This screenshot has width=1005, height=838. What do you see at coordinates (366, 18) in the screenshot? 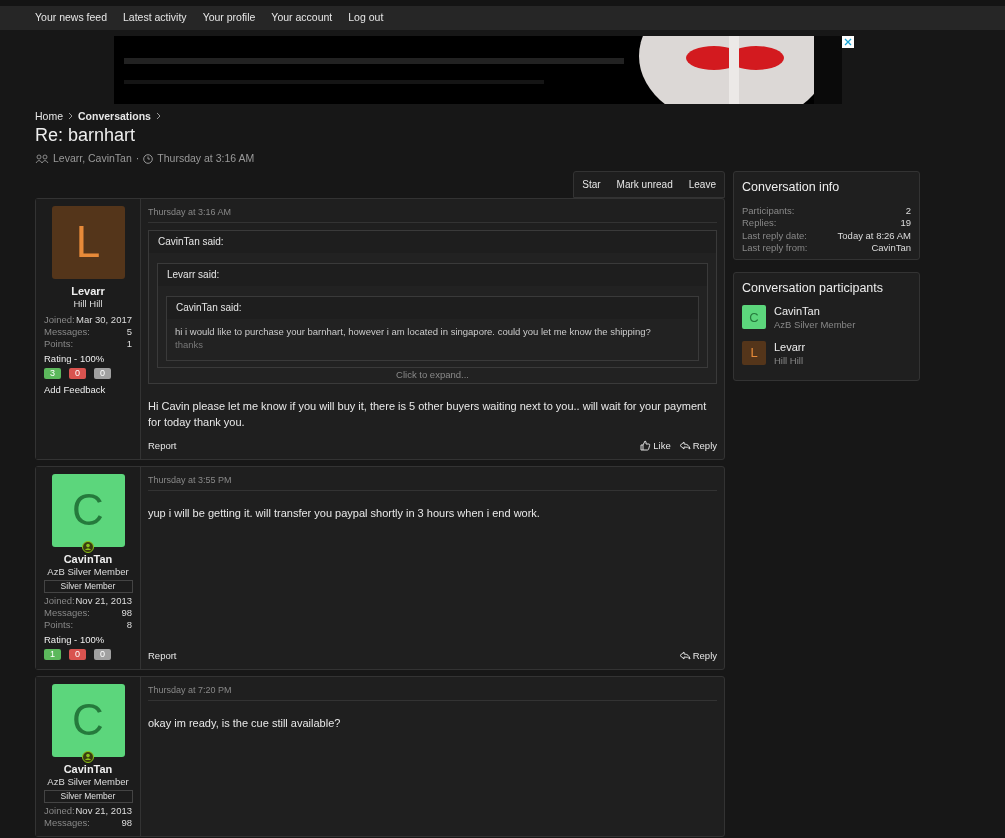
I see `nav-link: Log out` at bounding box center [366, 18].